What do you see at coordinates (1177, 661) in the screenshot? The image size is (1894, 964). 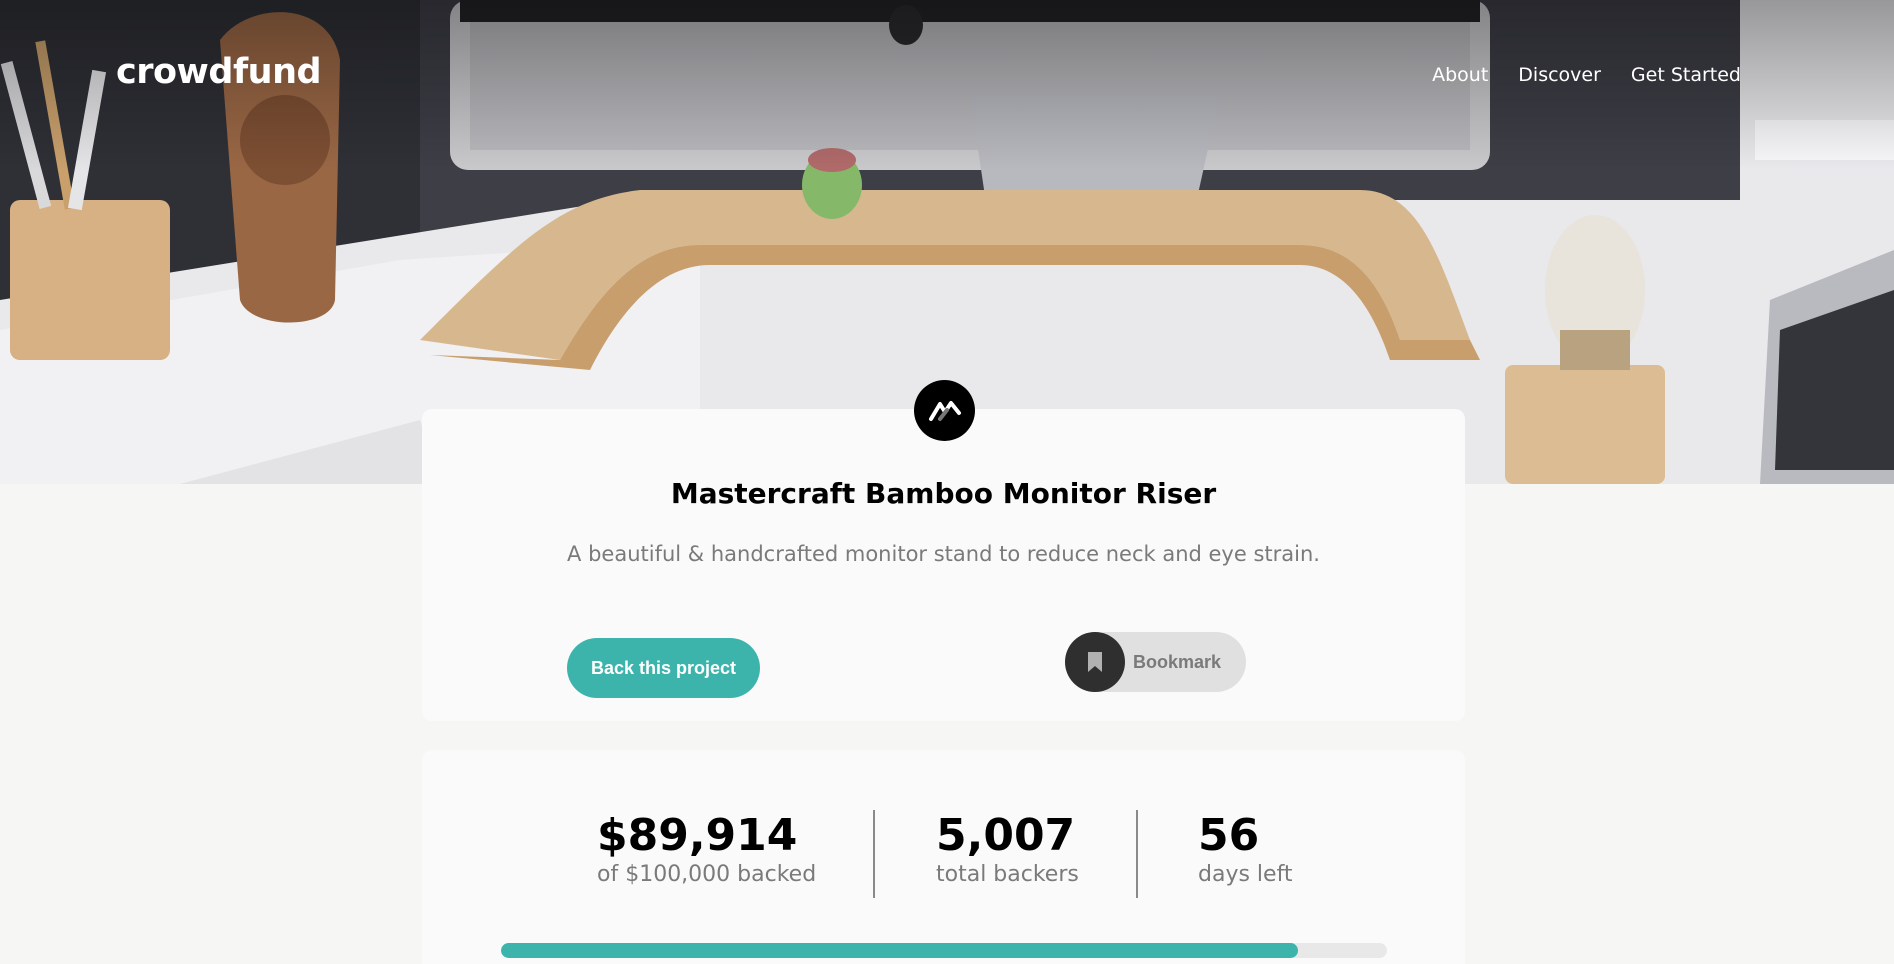 I see `bookmark-label: Bookmark` at bounding box center [1177, 661].